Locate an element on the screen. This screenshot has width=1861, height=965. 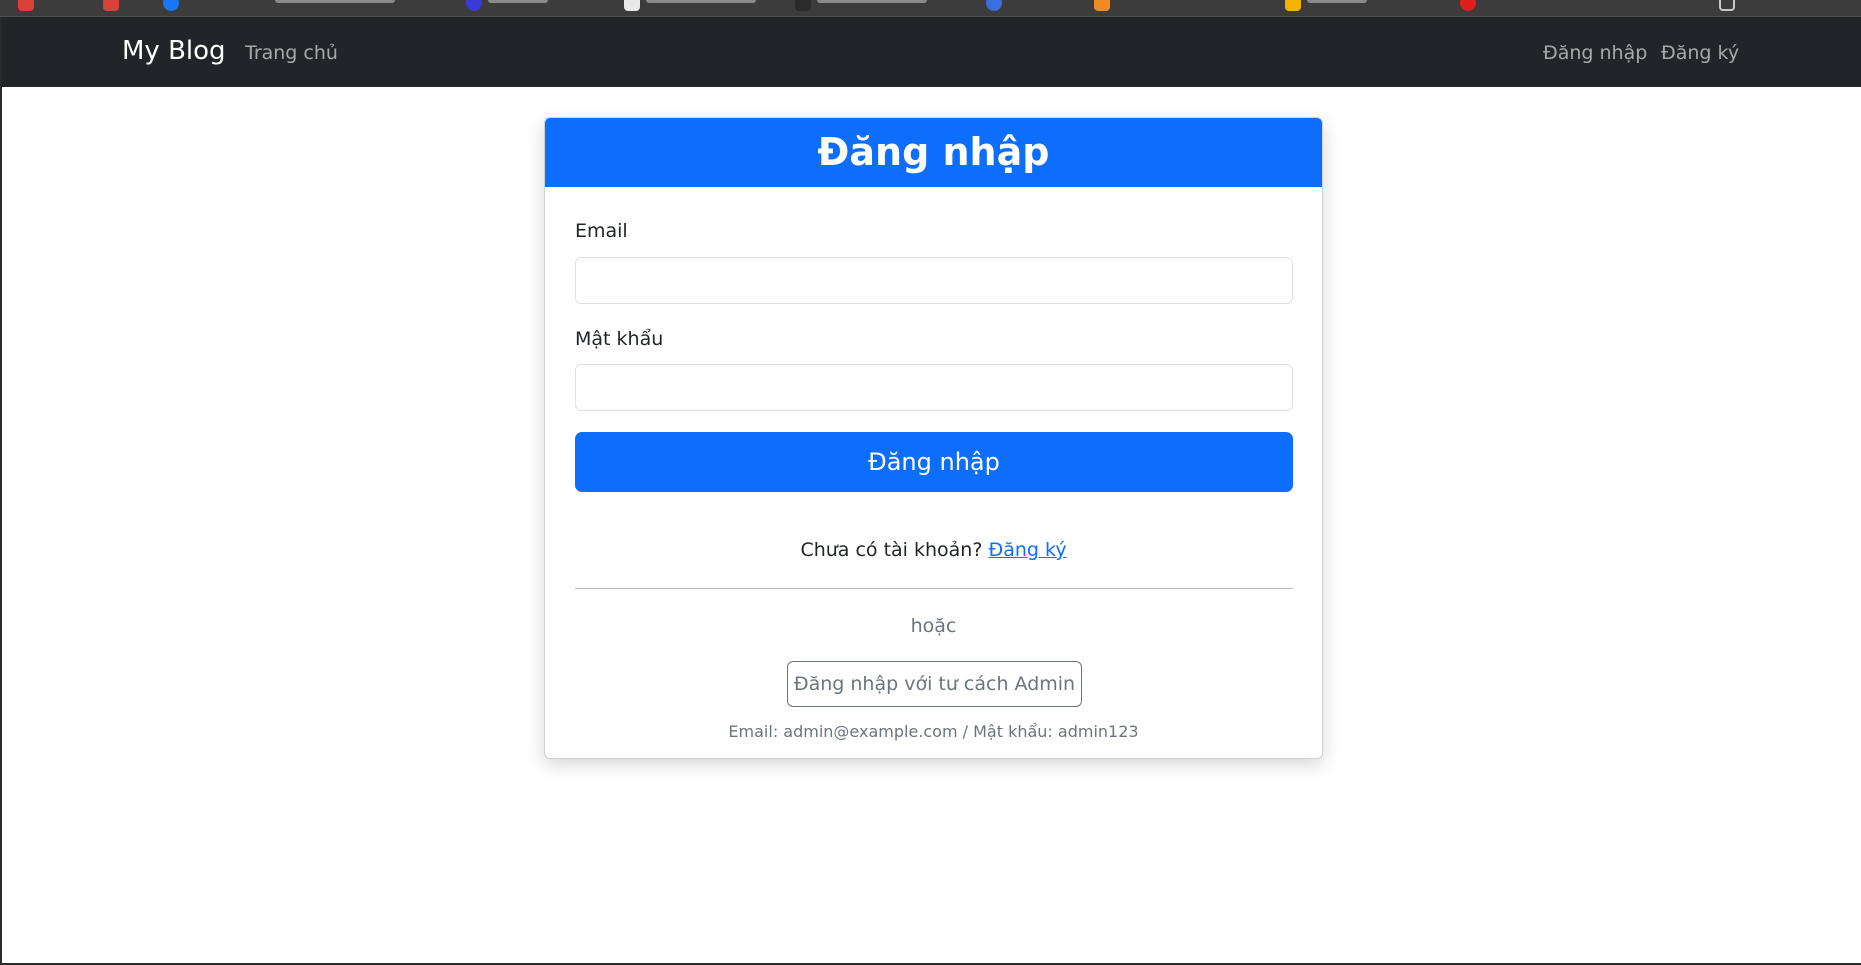
document-favicon-icon is located at coordinates (632, 5).